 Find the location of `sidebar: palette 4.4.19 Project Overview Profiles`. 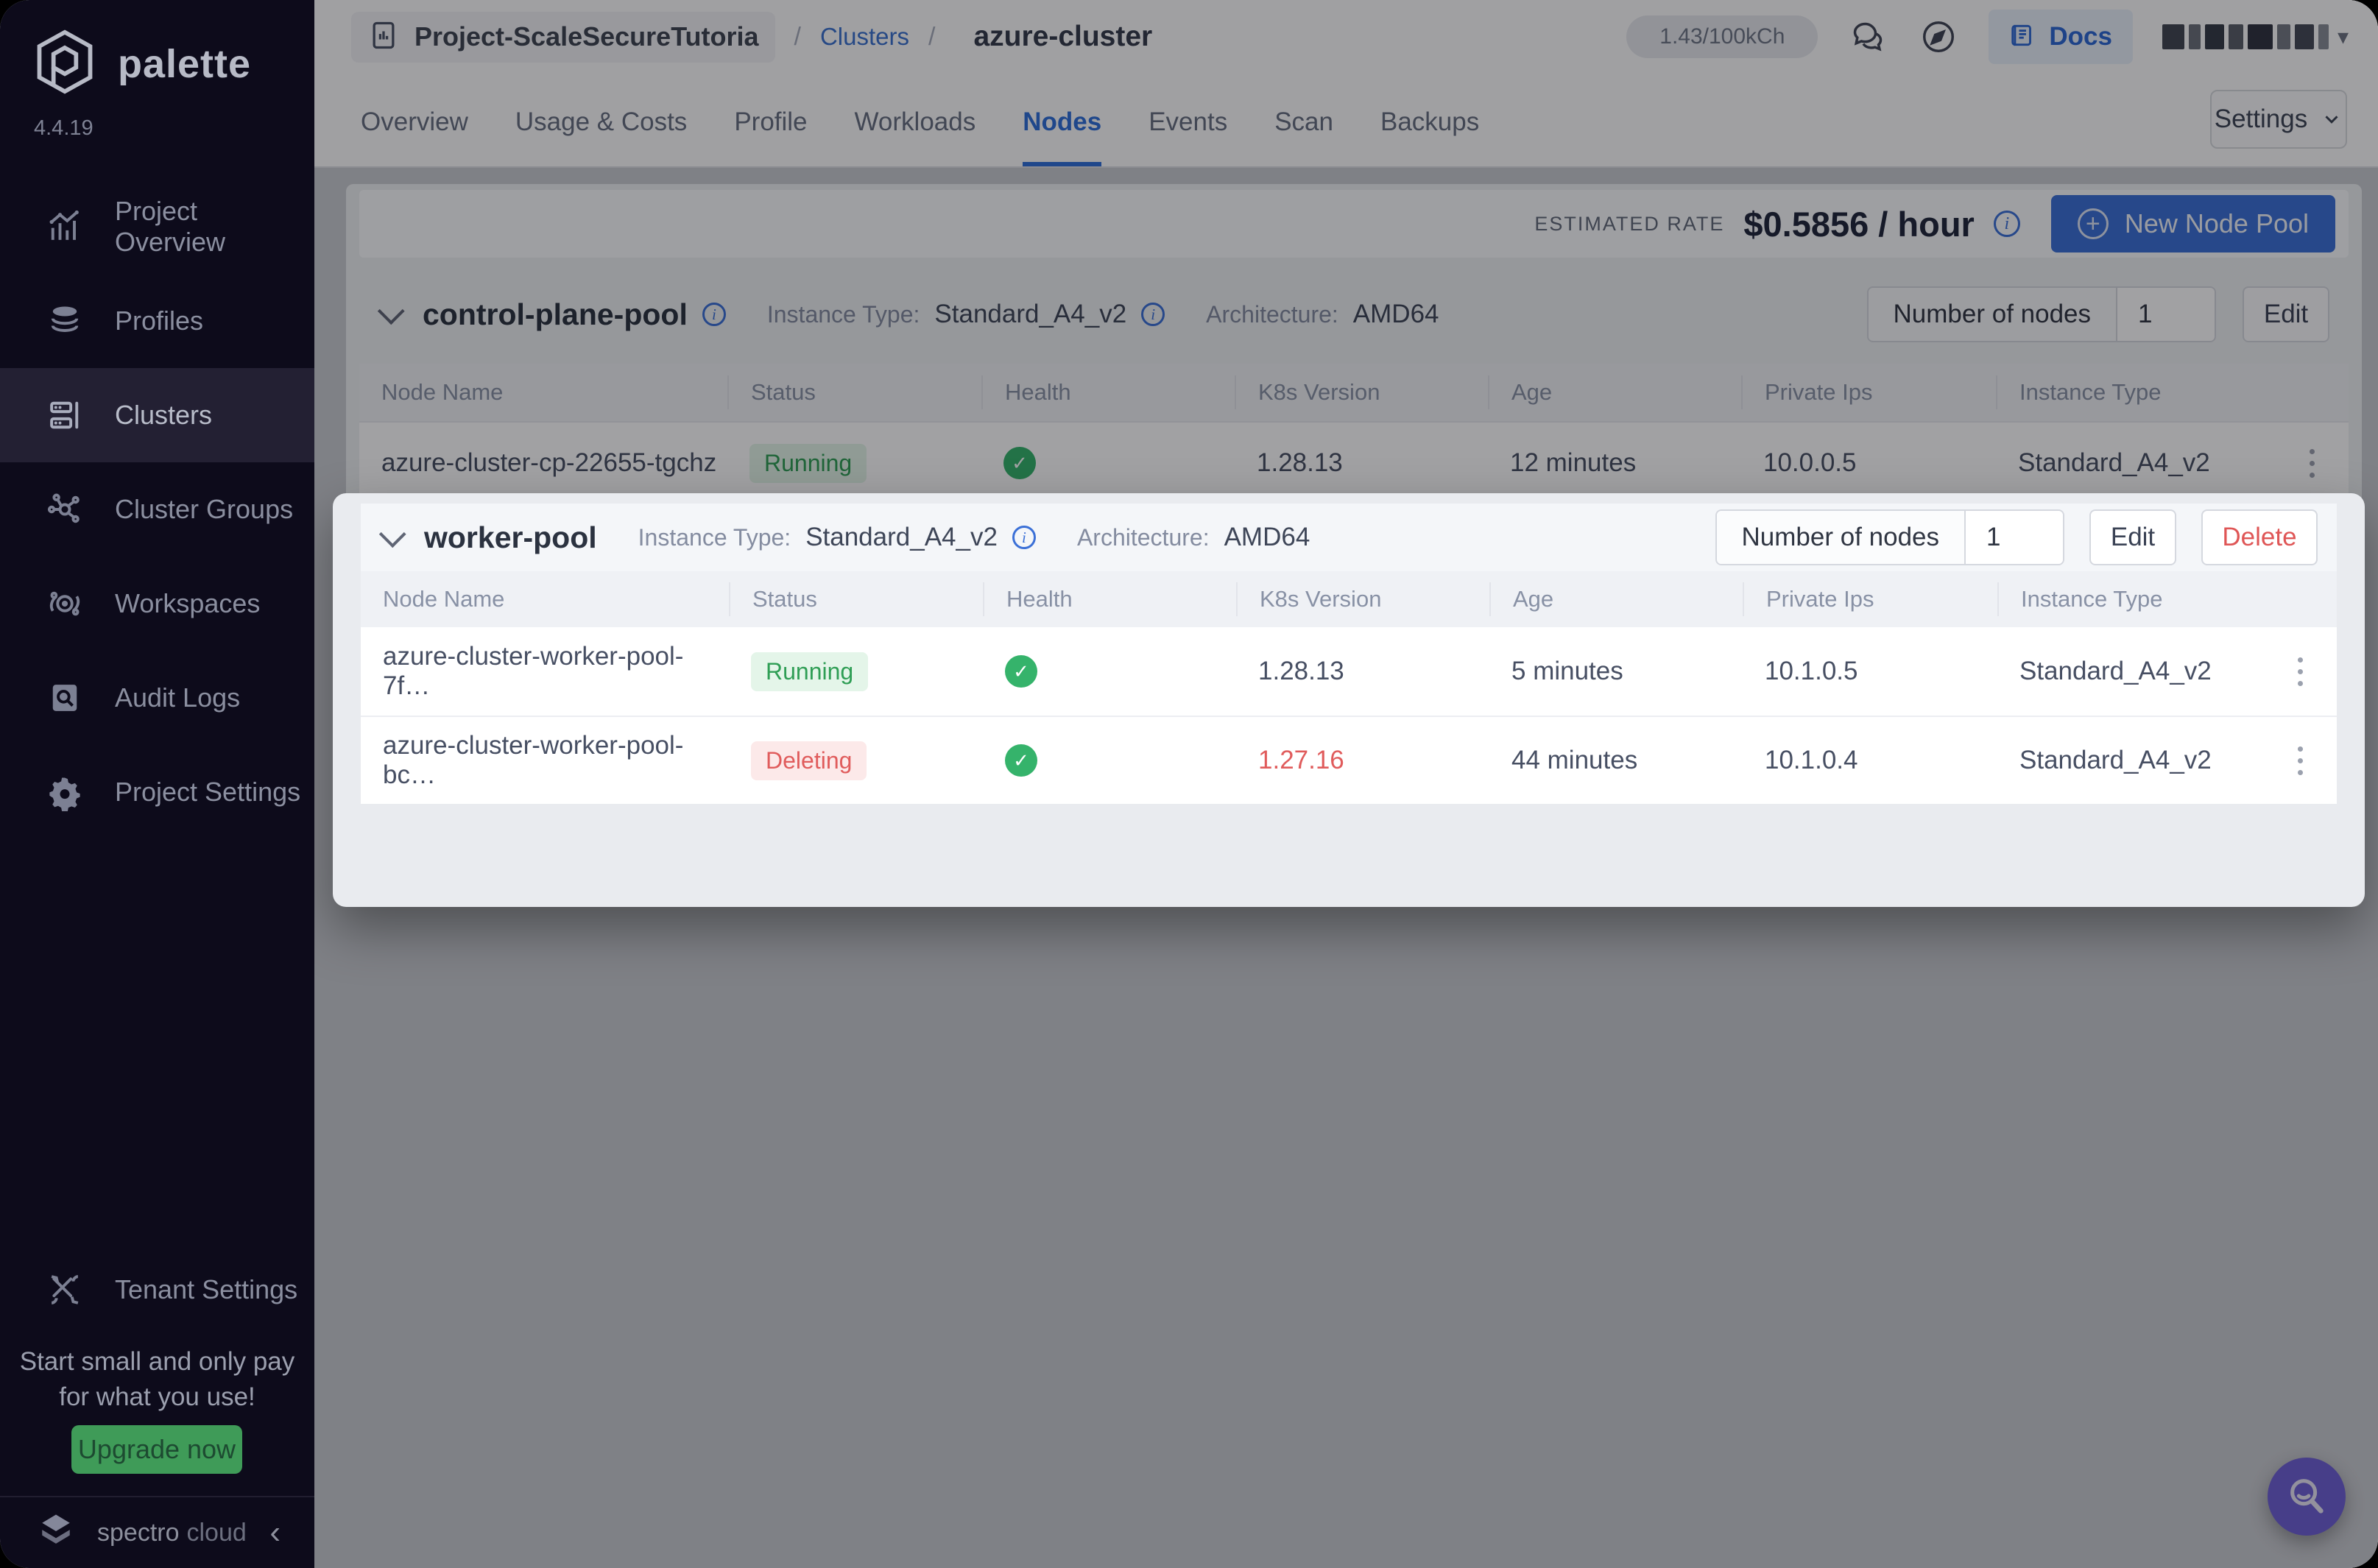

sidebar: palette 4.4.19 Project Overview Profiles is located at coordinates (157, 784).